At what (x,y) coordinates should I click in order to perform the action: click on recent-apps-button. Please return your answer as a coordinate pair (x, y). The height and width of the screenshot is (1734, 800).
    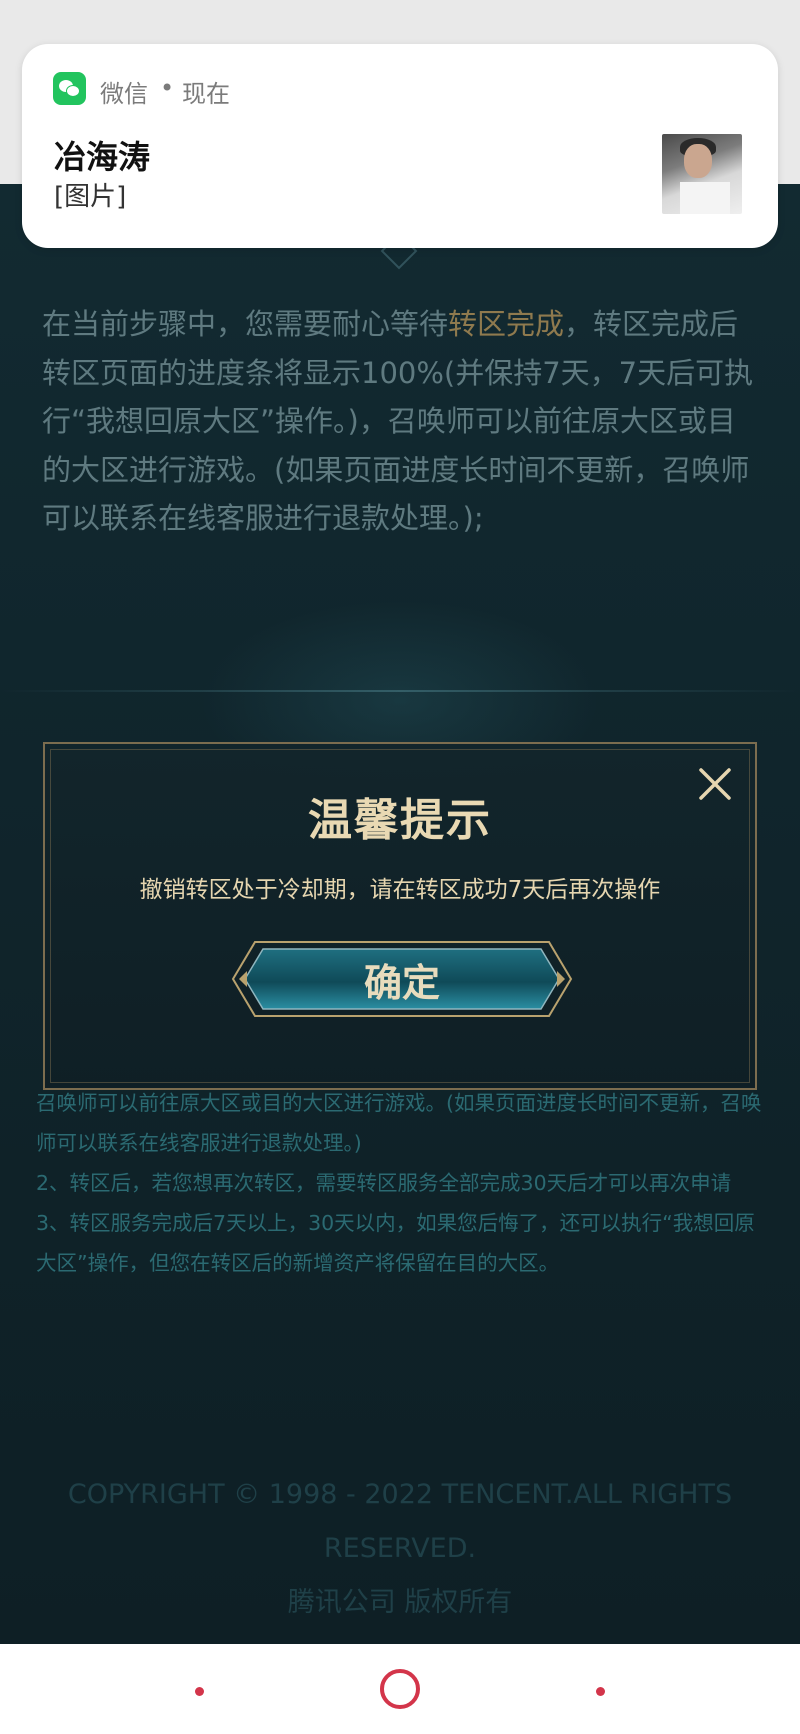
    Looking at the image, I should click on (199, 1691).